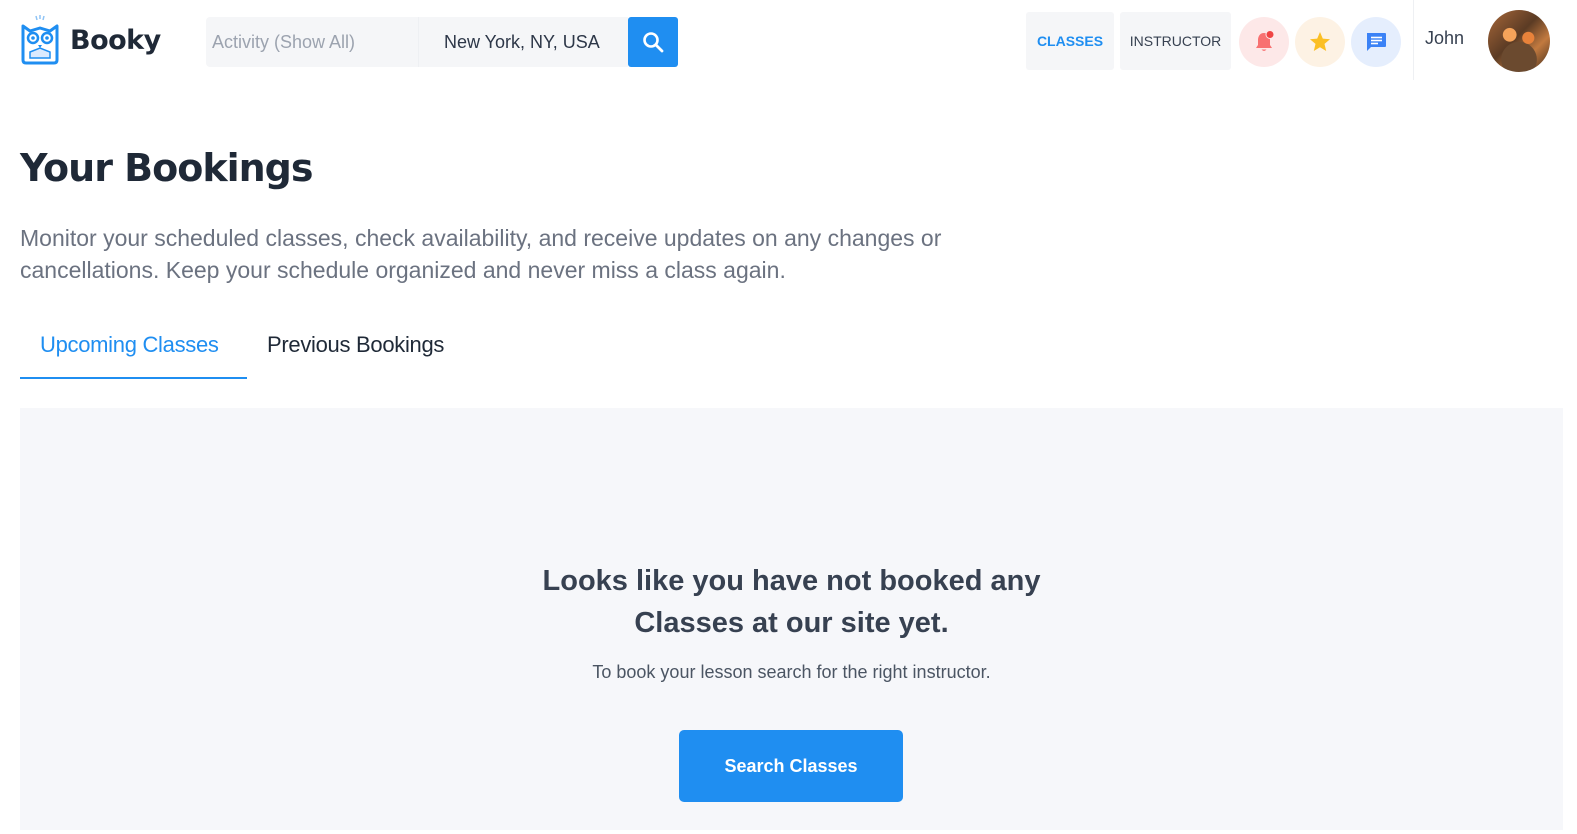 Image resolution: width=1577 pixels, height=834 pixels. Describe the element at coordinates (791, 766) in the screenshot. I see `search-classes-button: Search Classes` at that location.